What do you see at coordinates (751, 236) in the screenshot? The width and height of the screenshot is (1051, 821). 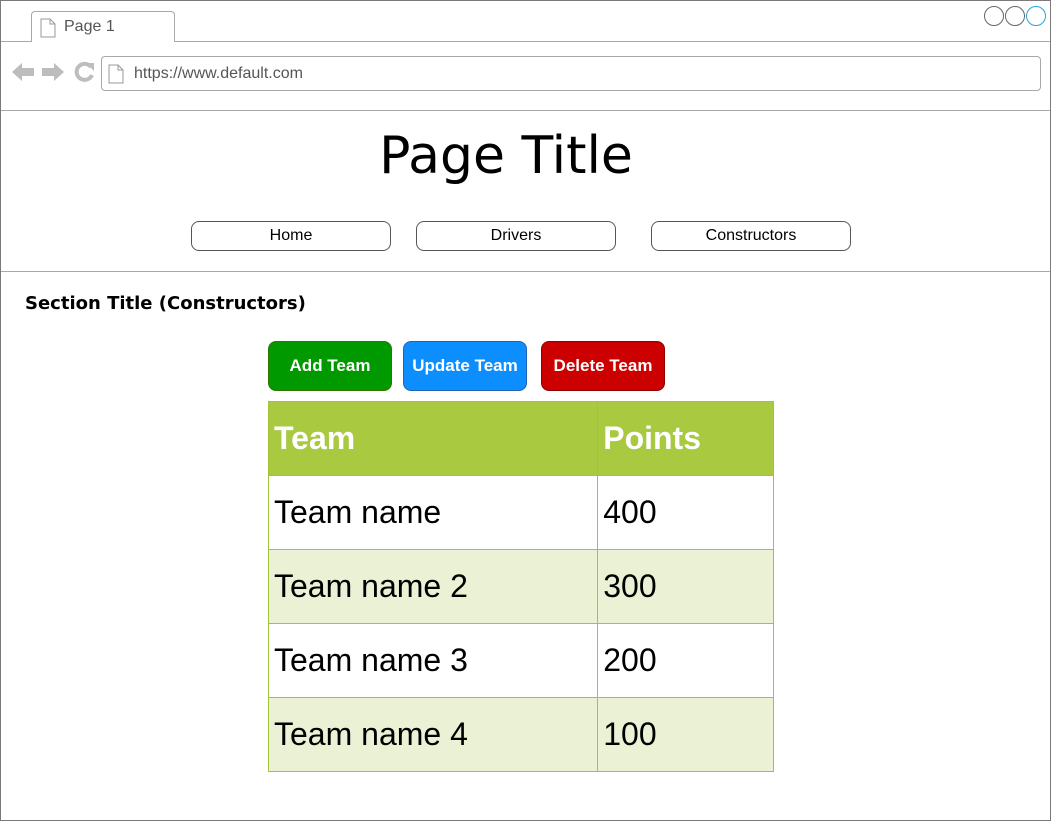 I see `nav-constructors-button: Constructors` at bounding box center [751, 236].